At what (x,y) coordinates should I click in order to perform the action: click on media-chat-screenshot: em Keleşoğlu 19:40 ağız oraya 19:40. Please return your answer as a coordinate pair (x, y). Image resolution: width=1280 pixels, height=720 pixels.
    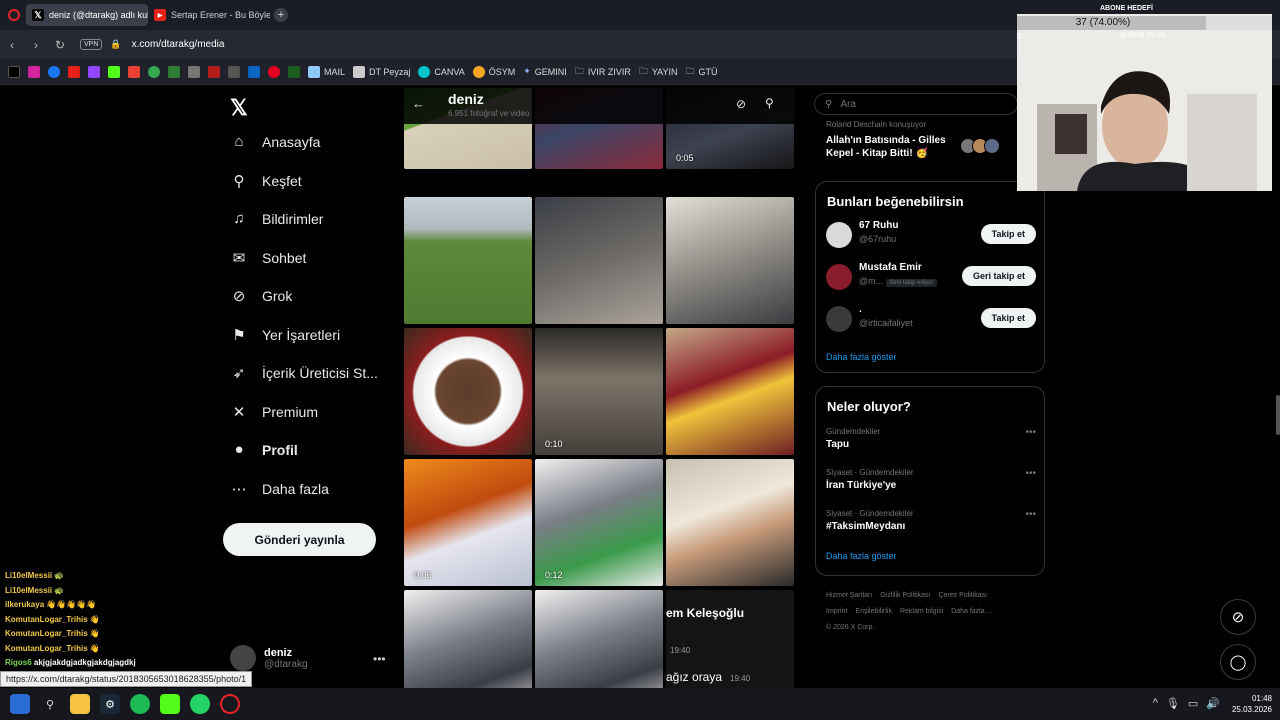
    Looking at the image, I should click on (730, 639).